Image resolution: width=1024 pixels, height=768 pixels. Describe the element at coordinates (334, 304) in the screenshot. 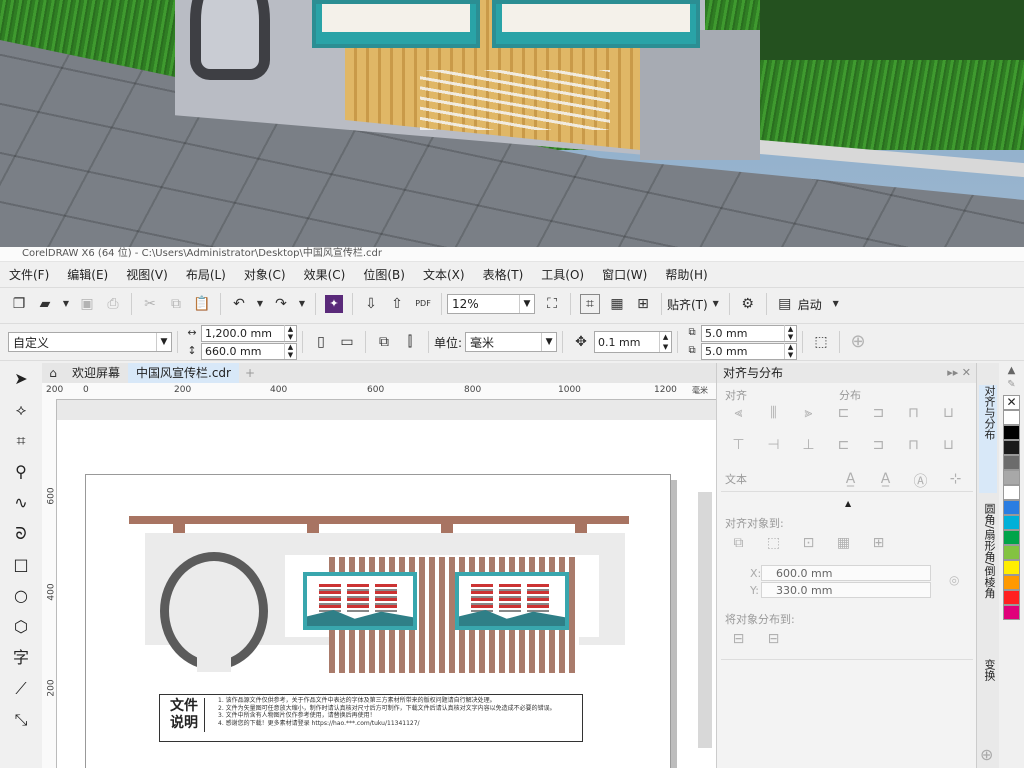

I see `corel-connect-icon: ✦` at that location.